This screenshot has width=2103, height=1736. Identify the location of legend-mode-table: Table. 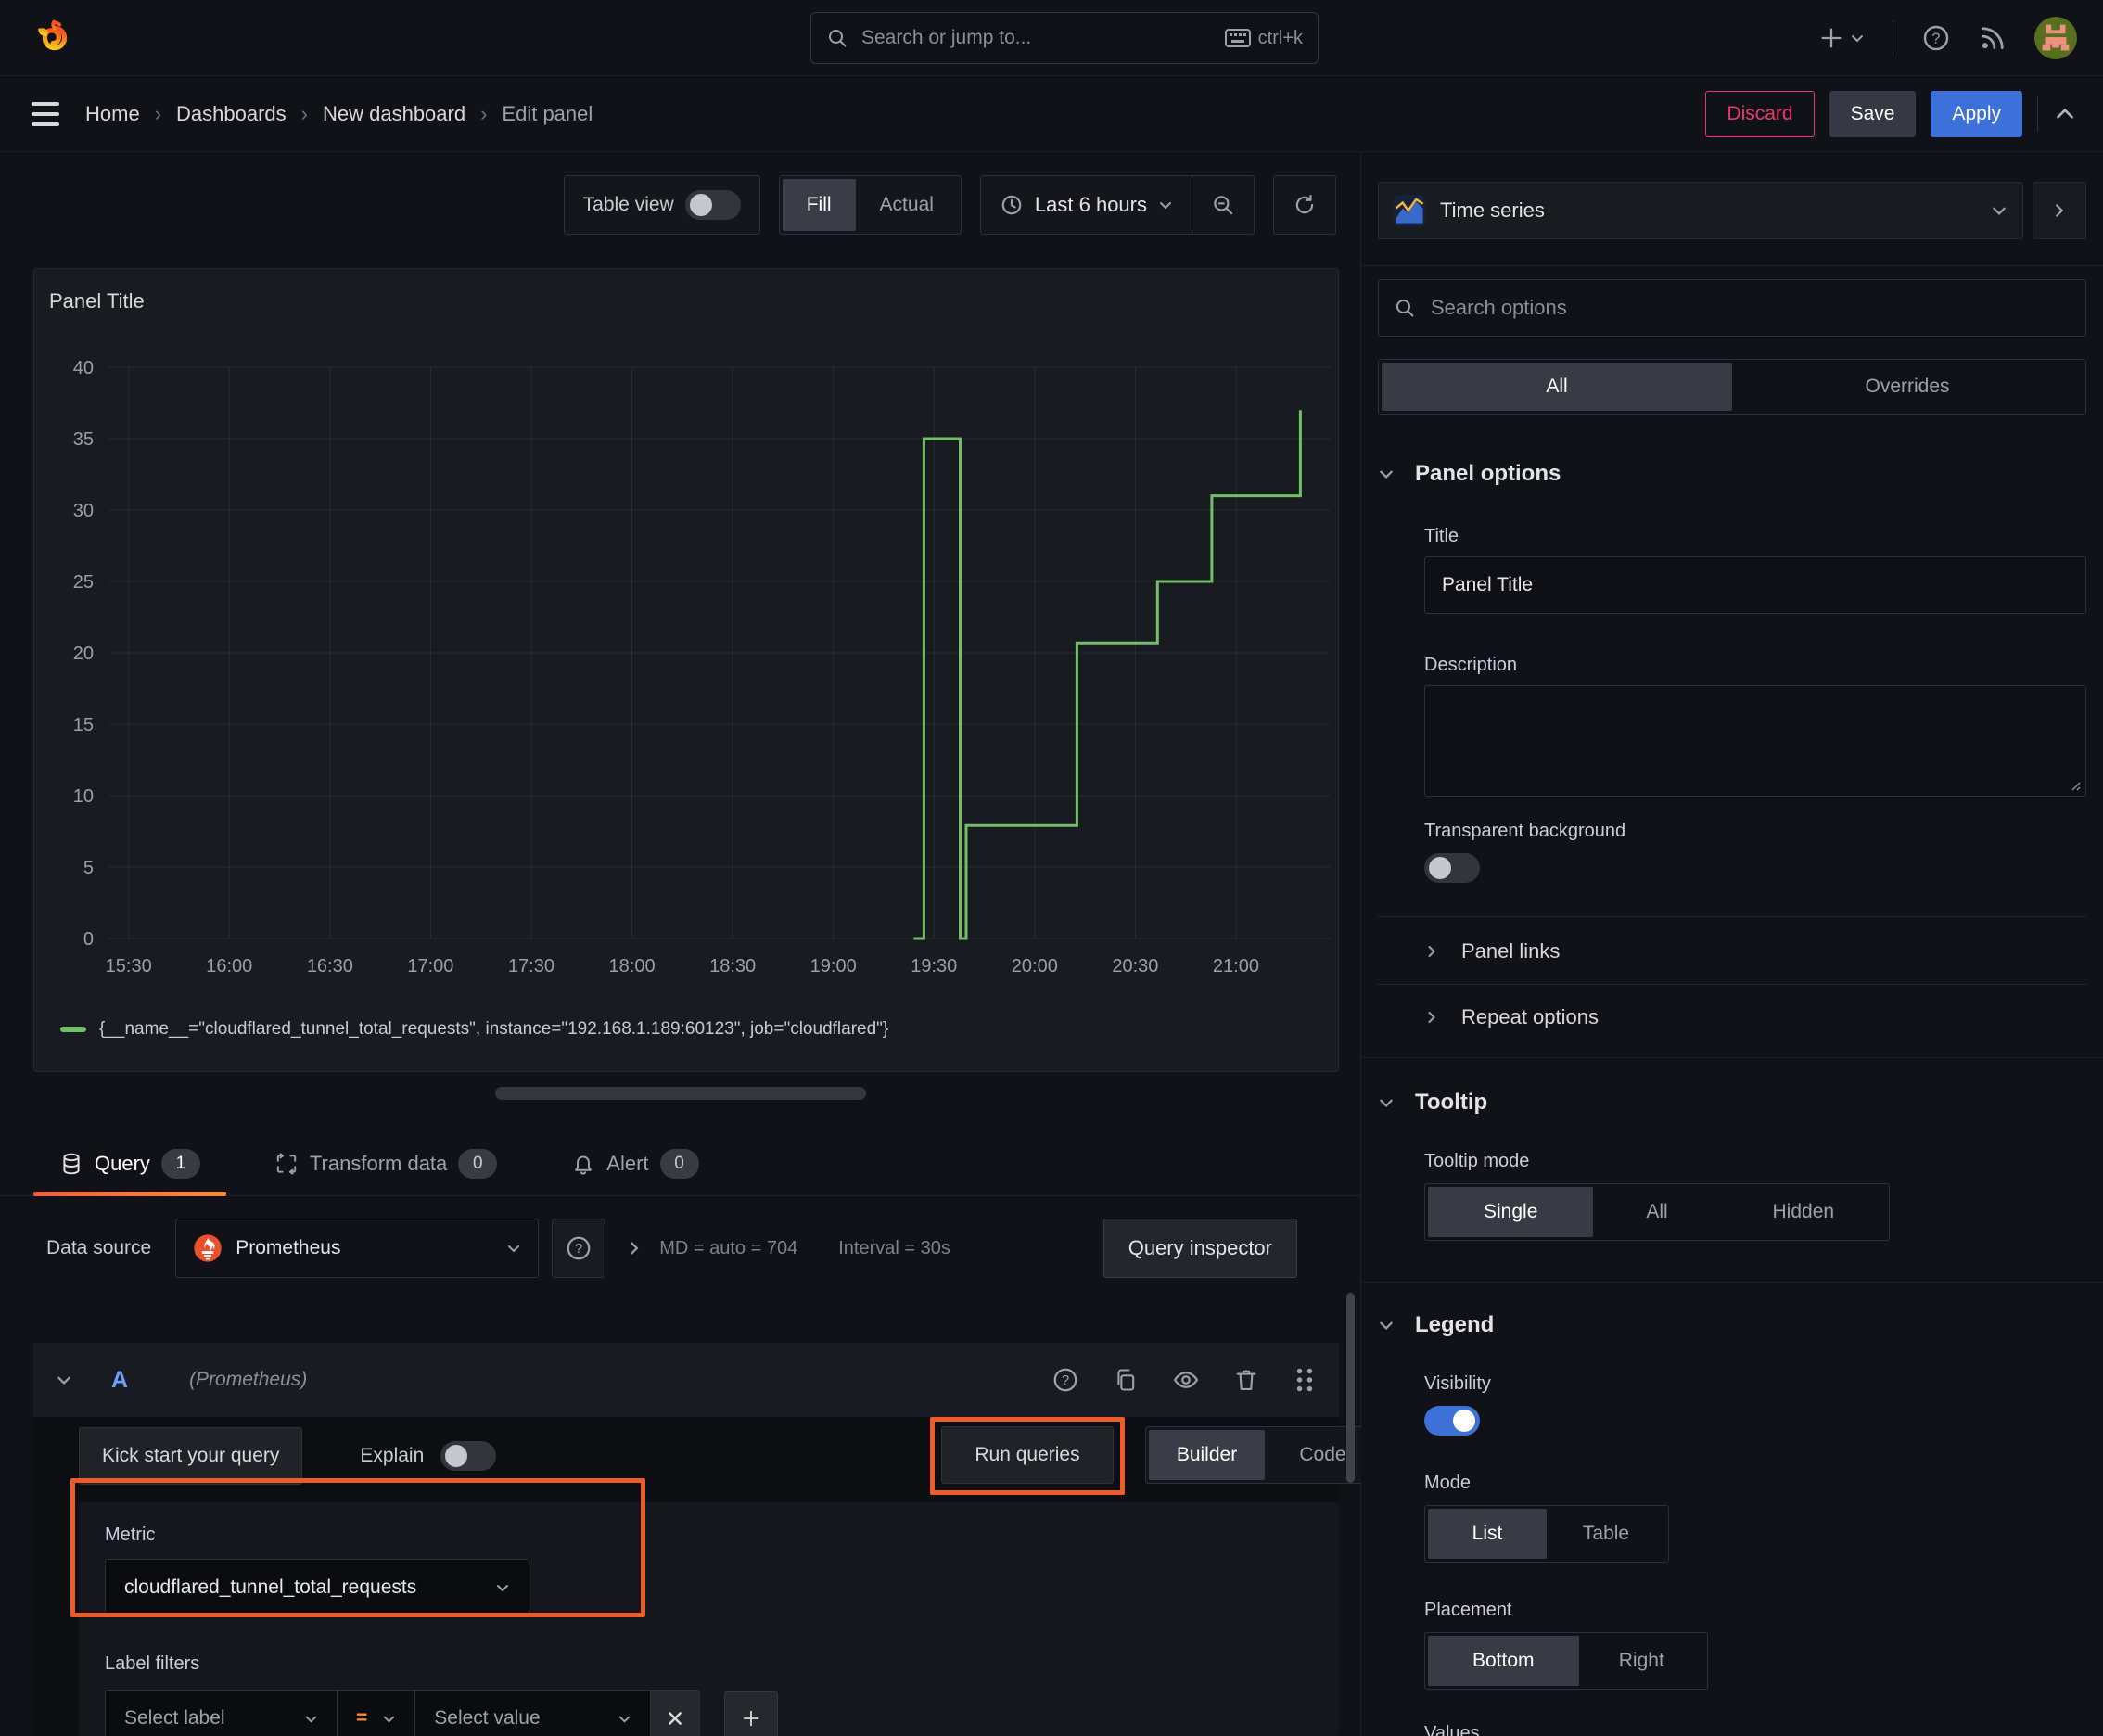
(1606, 1534).